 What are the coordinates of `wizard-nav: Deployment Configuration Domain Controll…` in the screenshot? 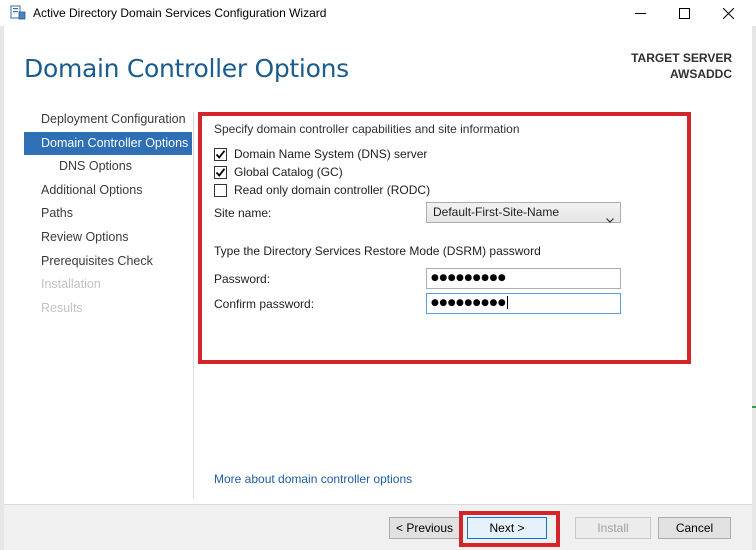 It's located at (108, 214).